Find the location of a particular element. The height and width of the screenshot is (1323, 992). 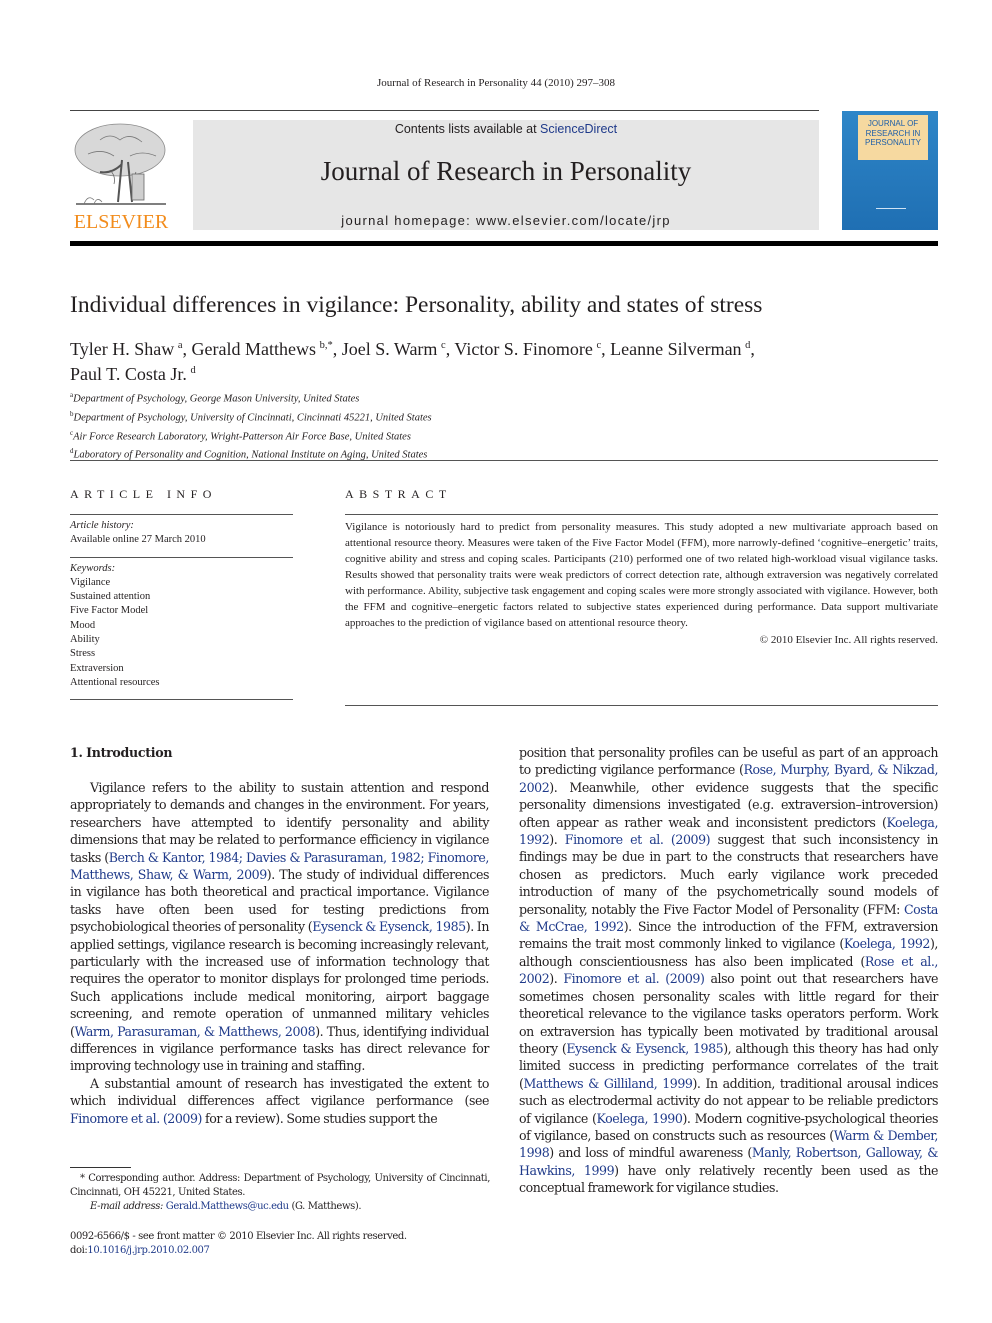

keyword: Extraversion is located at coordinates (181, 669).